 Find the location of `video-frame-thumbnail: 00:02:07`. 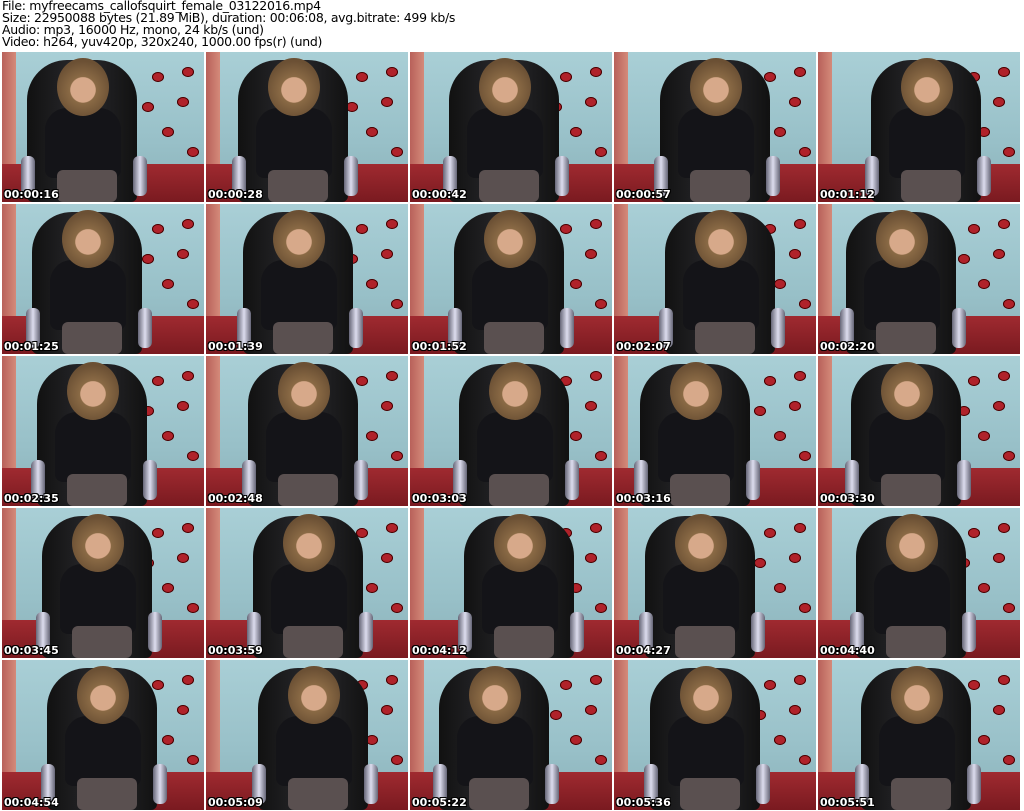

video-frame-thumbnail: 00:02:07 is located at coordinates (715, 279).